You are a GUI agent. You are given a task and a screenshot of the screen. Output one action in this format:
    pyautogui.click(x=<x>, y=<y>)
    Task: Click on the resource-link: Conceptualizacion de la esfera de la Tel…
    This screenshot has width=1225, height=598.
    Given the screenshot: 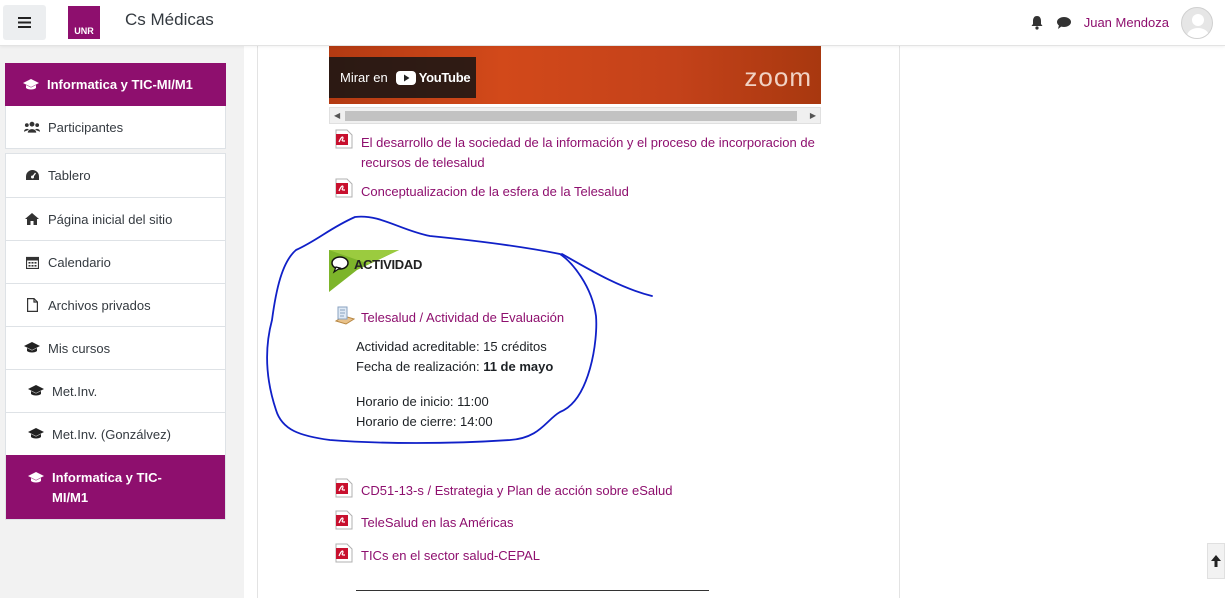 What is the action you would take?
    pyautogui.click(x=495, y=192)
    